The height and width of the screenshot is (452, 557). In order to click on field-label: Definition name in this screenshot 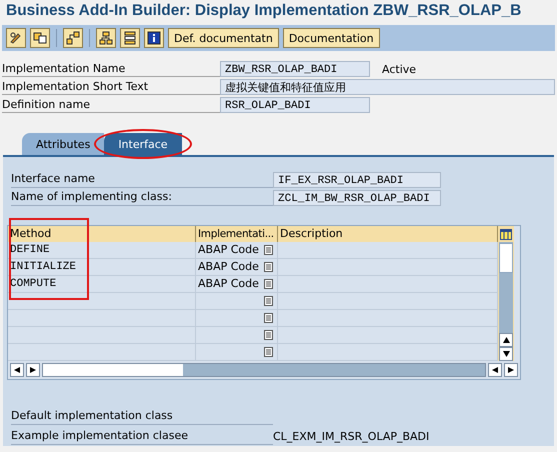, I will do `click(111, 105)`.